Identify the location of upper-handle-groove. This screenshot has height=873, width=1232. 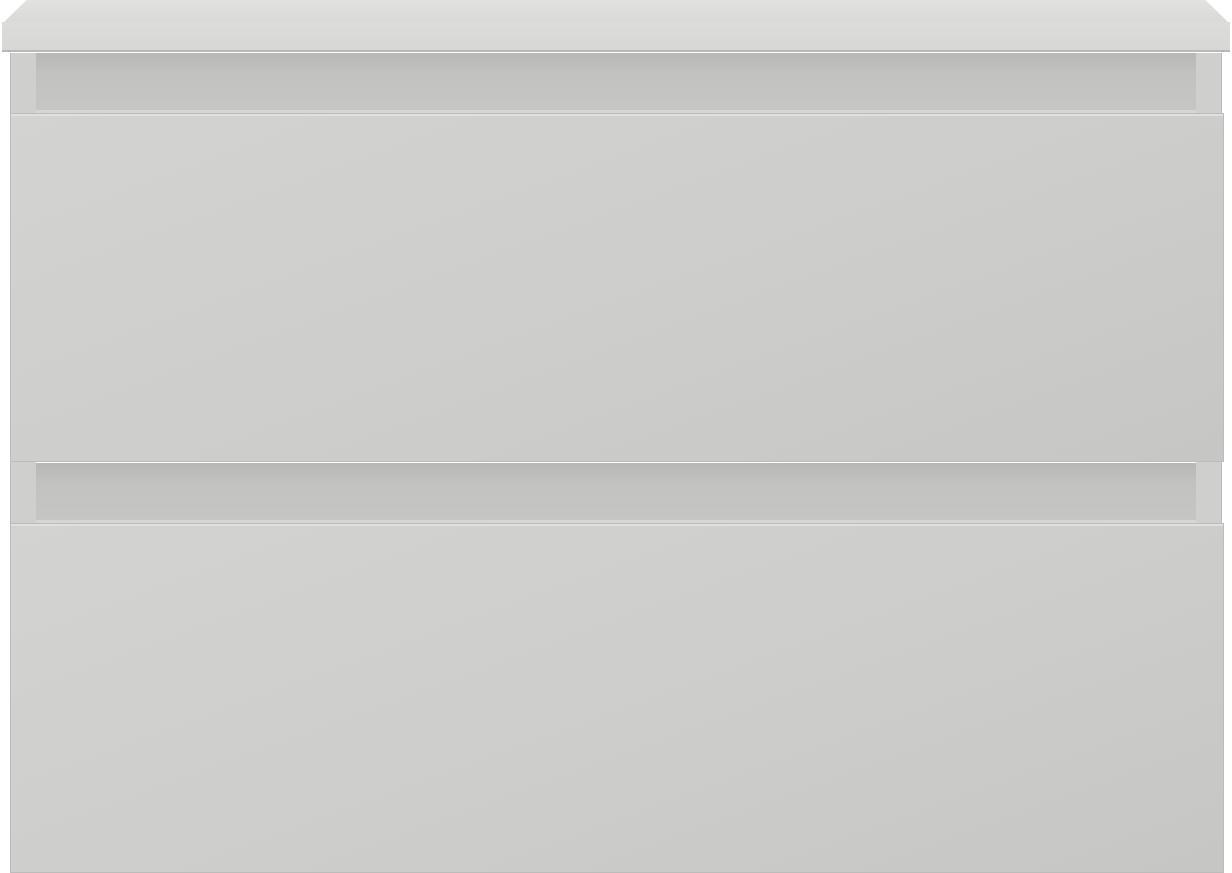
(616, 83).